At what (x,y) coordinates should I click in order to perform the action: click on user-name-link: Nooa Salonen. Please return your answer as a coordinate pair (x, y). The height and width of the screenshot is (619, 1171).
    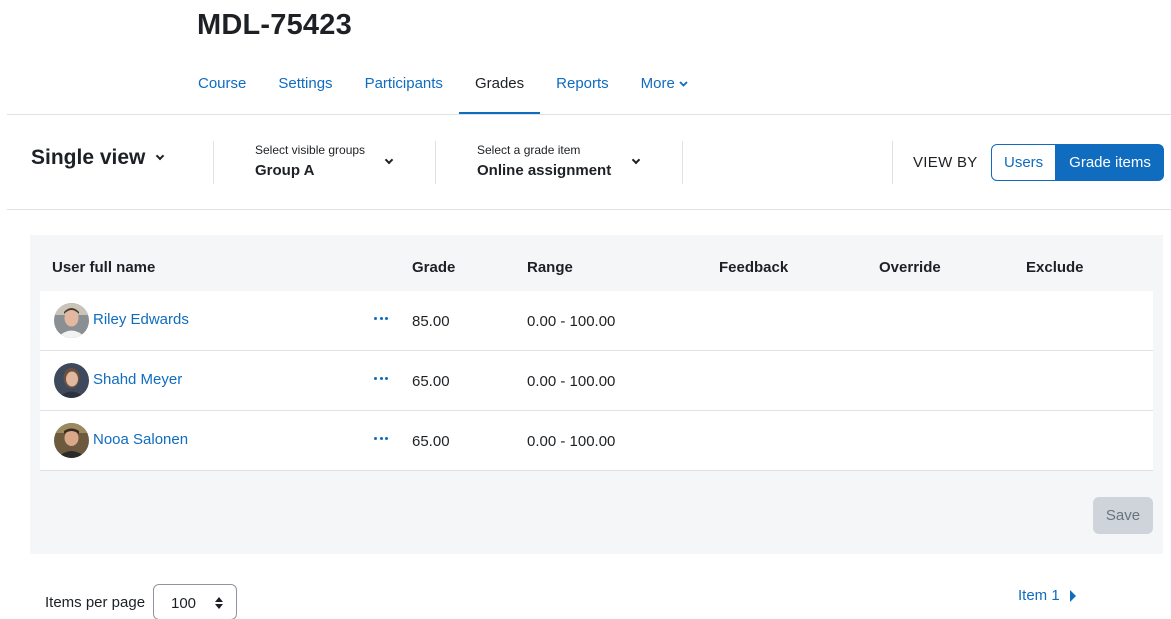
    Looking at the image, I should click on (140, 439).